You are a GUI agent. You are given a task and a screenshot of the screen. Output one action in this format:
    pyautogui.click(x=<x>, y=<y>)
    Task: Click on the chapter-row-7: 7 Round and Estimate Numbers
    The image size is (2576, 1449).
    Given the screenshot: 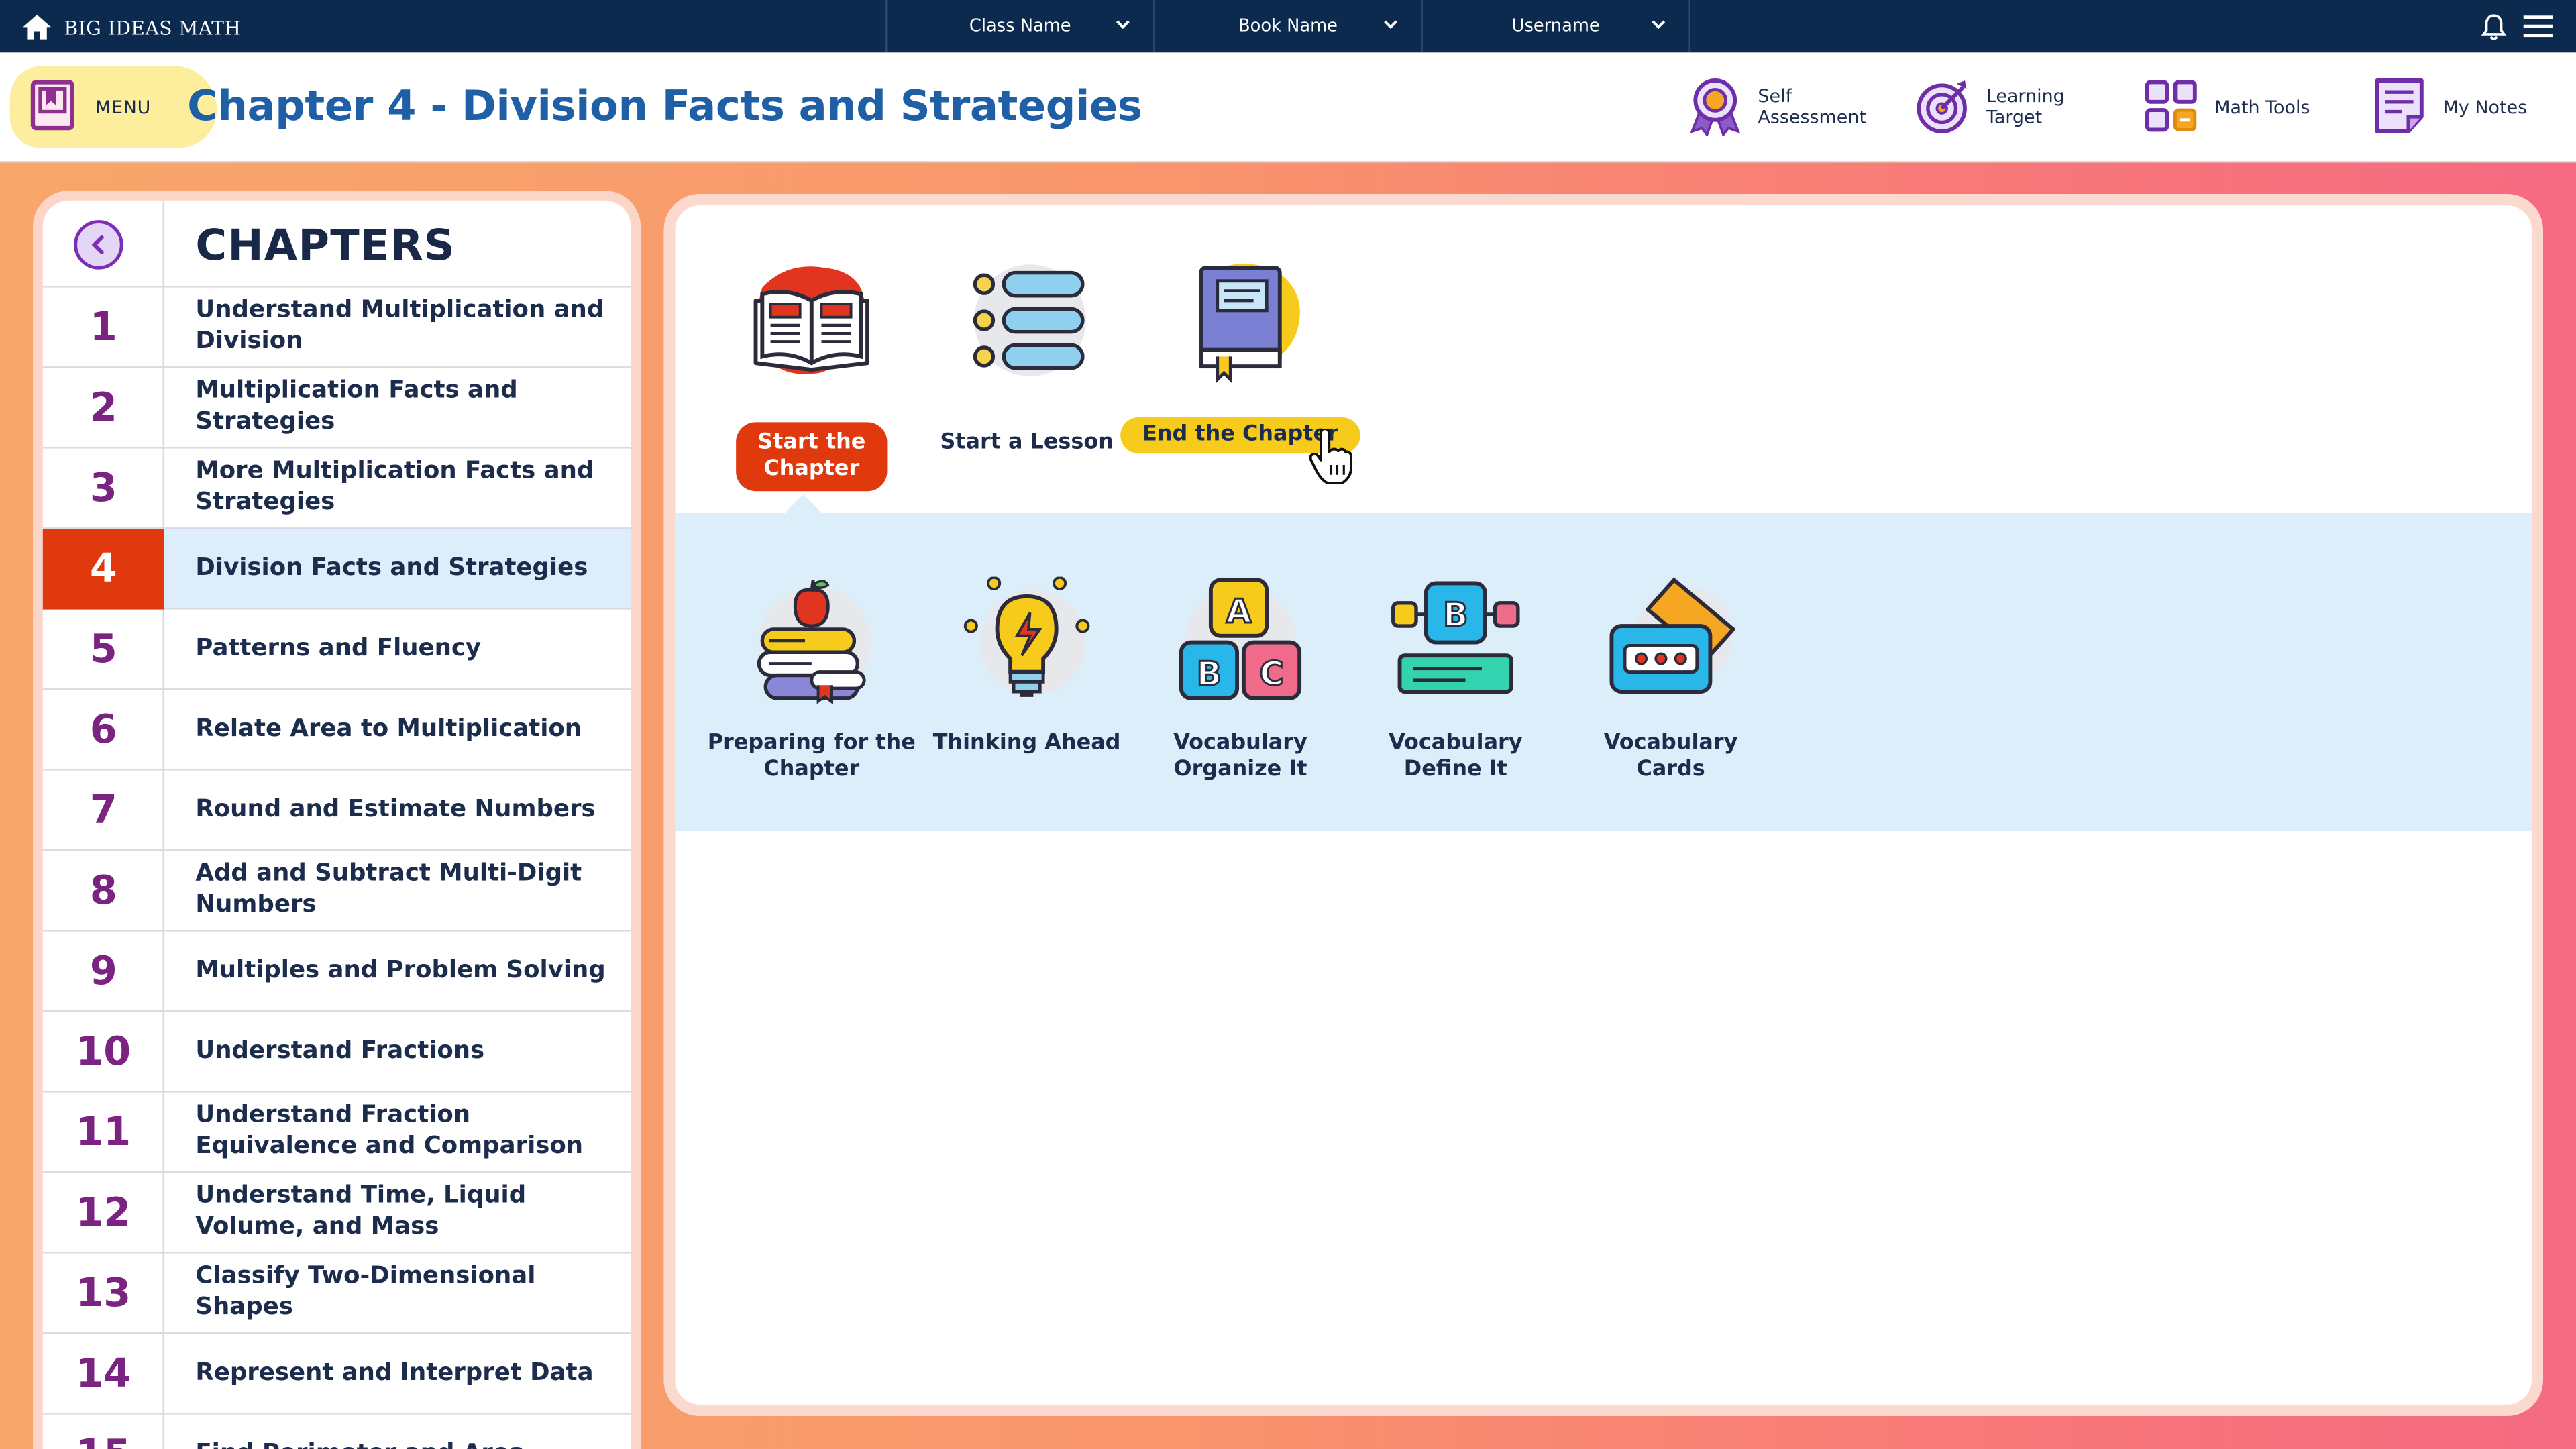 What is the action you would take?
    pyautogui.click(x=336, y=811)
    